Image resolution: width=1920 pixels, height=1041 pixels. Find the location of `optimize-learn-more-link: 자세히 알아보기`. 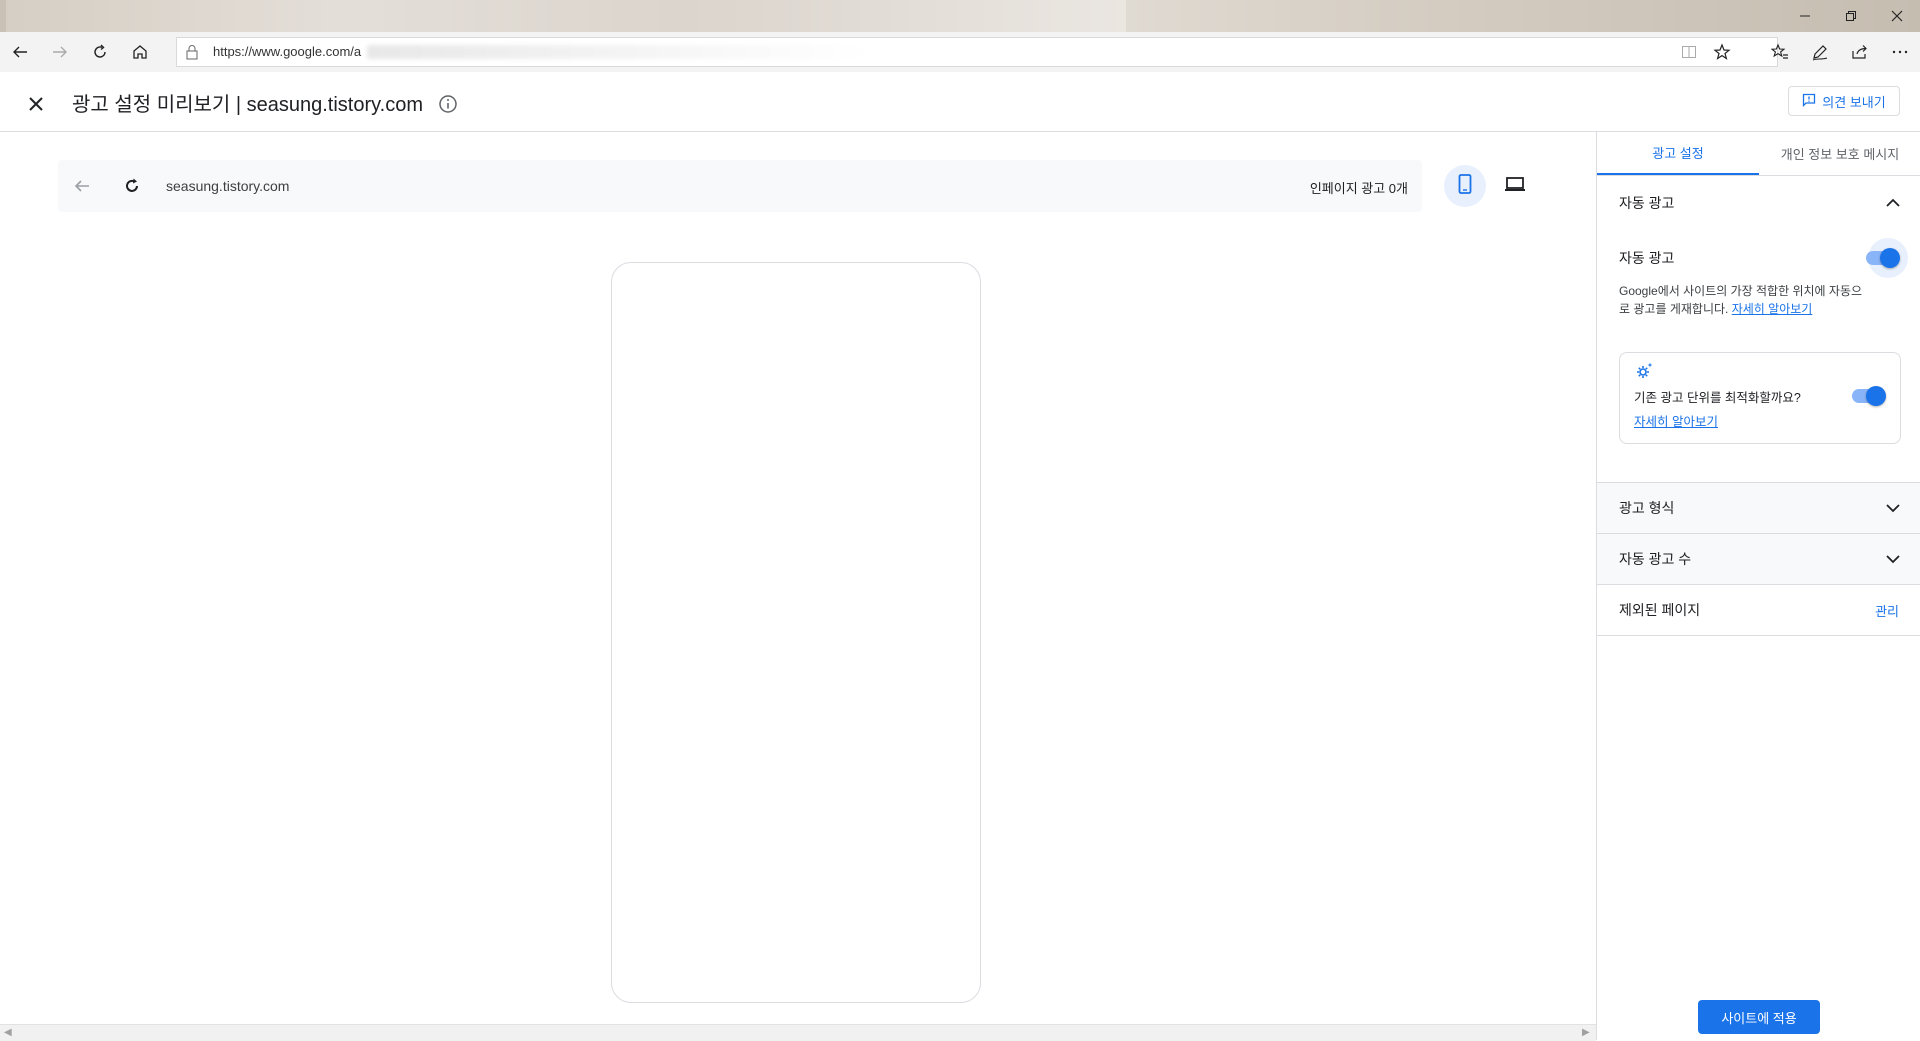

optimize-learn-more-link: 자세히 알아보기 is located at coordinates (1676, 420).